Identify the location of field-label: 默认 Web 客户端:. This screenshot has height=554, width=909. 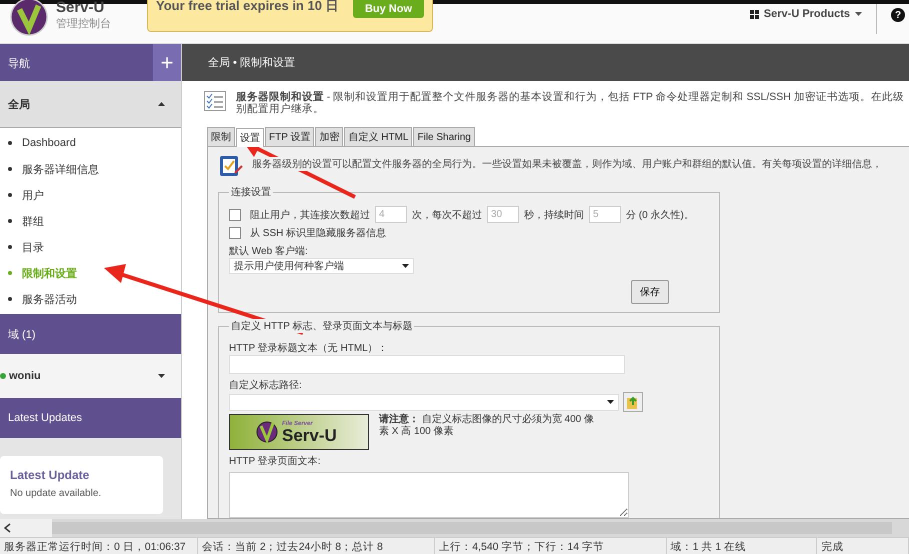
(269, 251).